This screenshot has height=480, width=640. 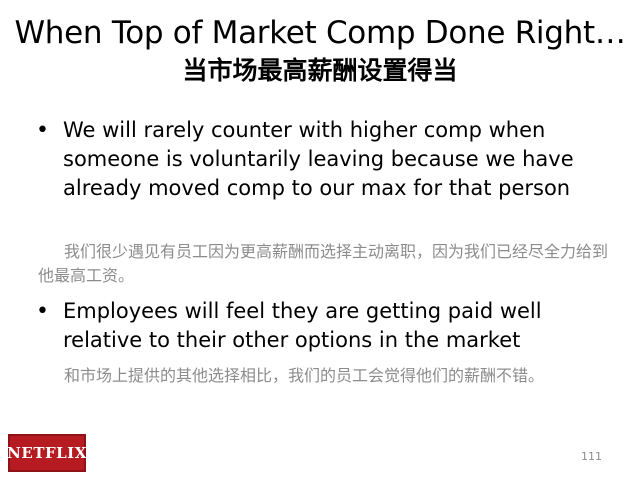 What do you see at coordinates (323, 263) in the screenshot?
I see `bullet-translation-1: 我们很少遇见有员工因为更高薪酬而选择主动离职，因为我们已经尽全力给到他最高工资。` at bounding box center [323, 263].